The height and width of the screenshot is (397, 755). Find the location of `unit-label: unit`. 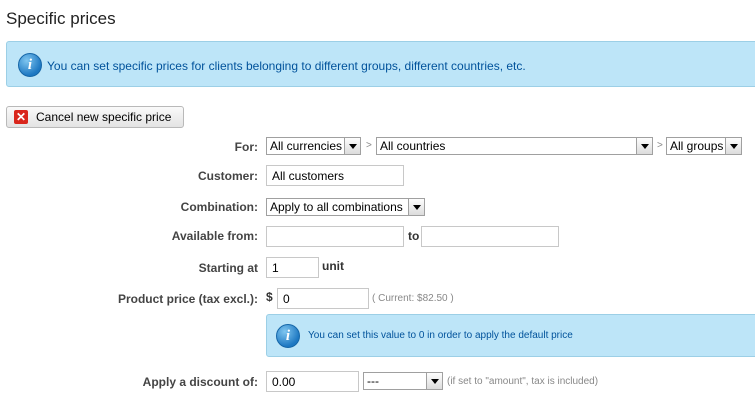

unit-label: unit is located at coordinates (333, 266).